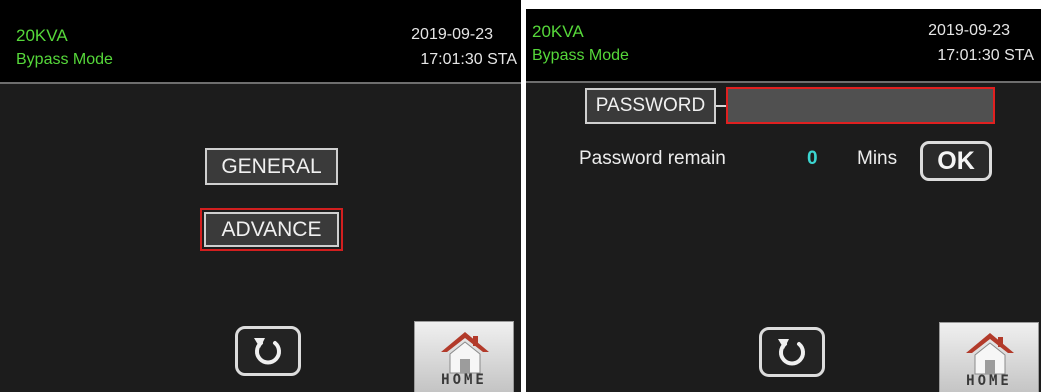 The image size is (1041, 392). What do you see at coordinates (271, 166) in the screenshot?
I see `general-button: GENERAL` at bounding box center [271, 166].